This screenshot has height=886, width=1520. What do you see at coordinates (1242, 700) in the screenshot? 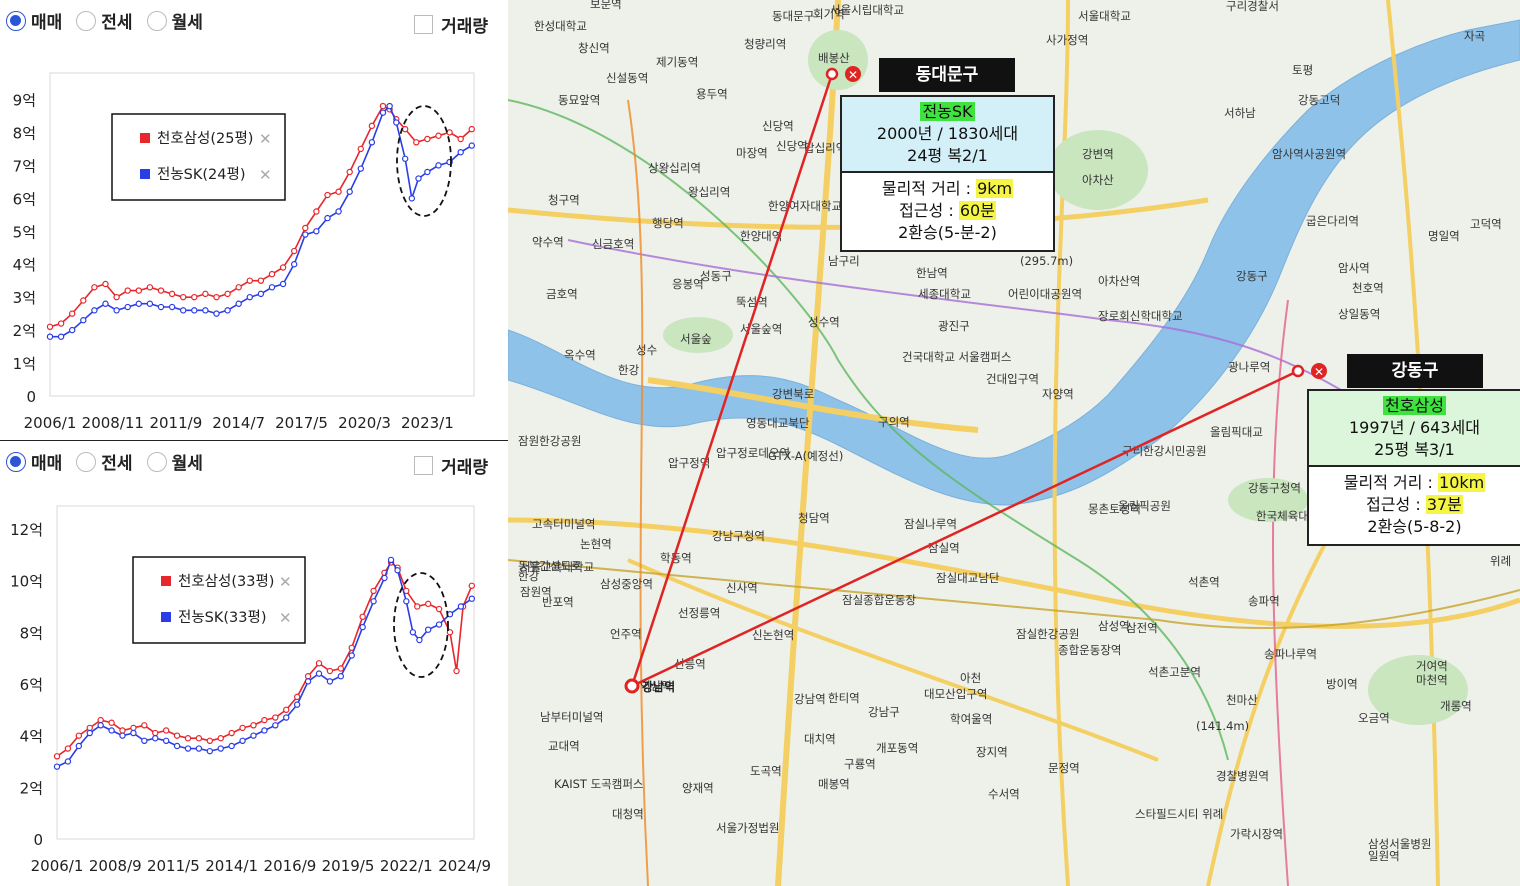
I see `map-place-label: 천마산` at bounding box center [1242, 700].